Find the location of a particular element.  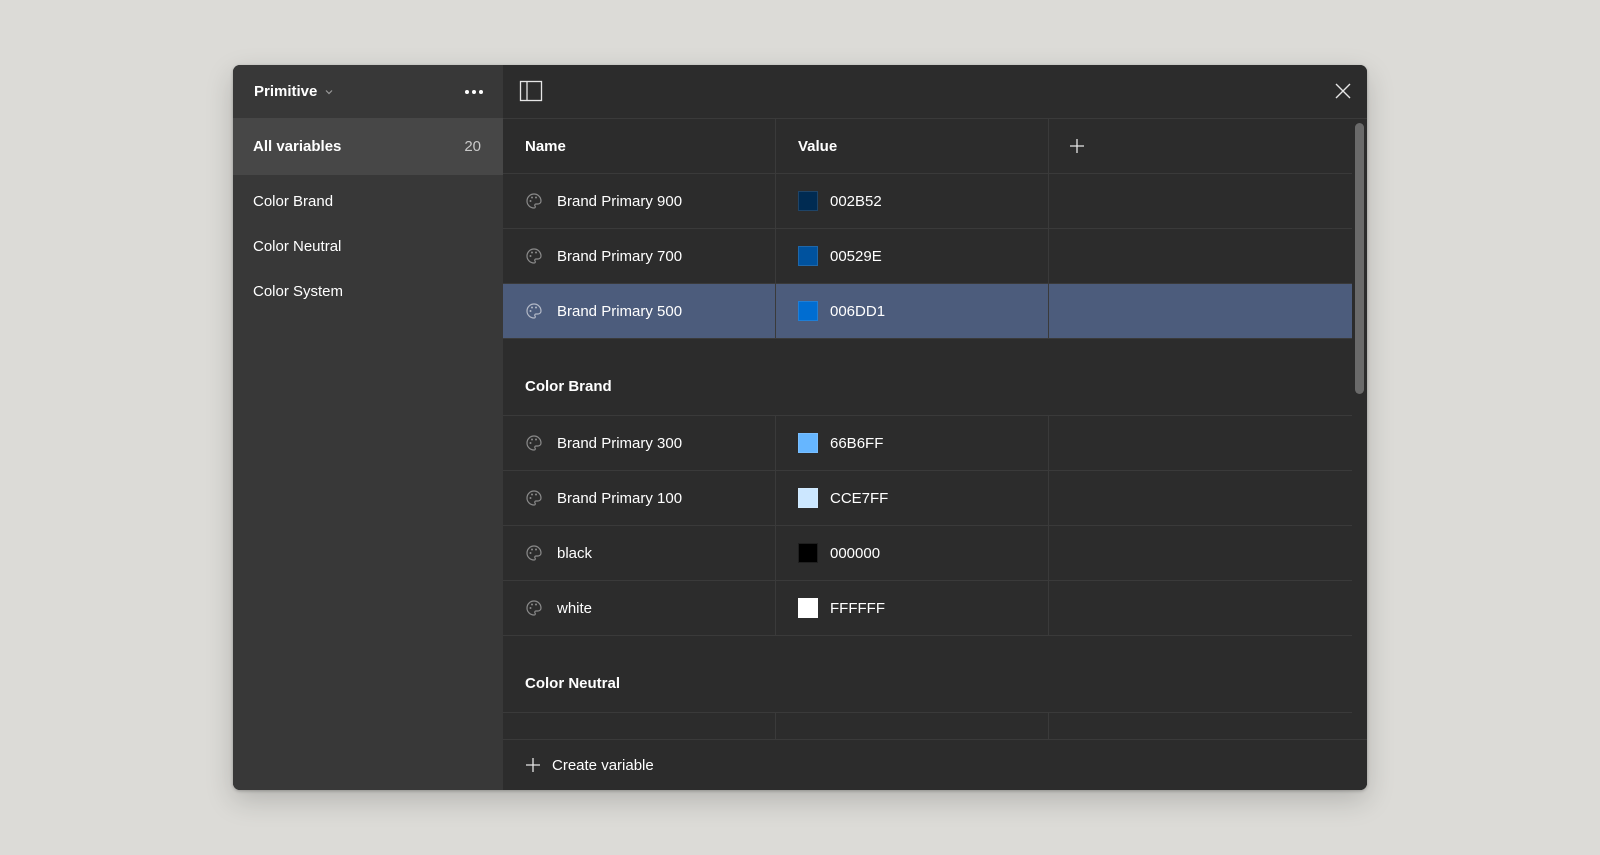

chevron-down-icon is located at coordinates (329, 91).